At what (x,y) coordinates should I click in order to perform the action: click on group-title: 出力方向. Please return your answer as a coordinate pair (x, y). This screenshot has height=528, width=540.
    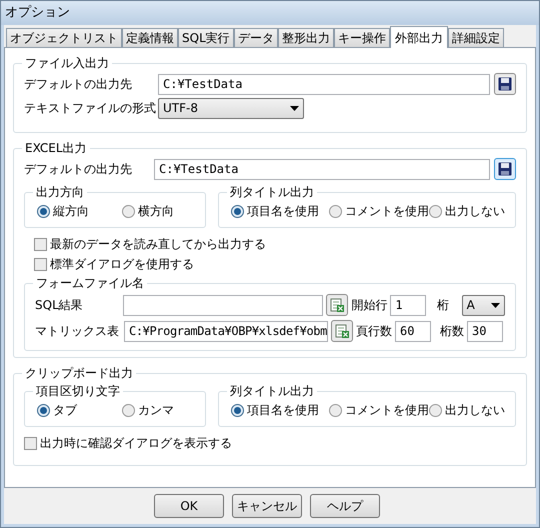
    Looking at the image, I should click on (60, 192).